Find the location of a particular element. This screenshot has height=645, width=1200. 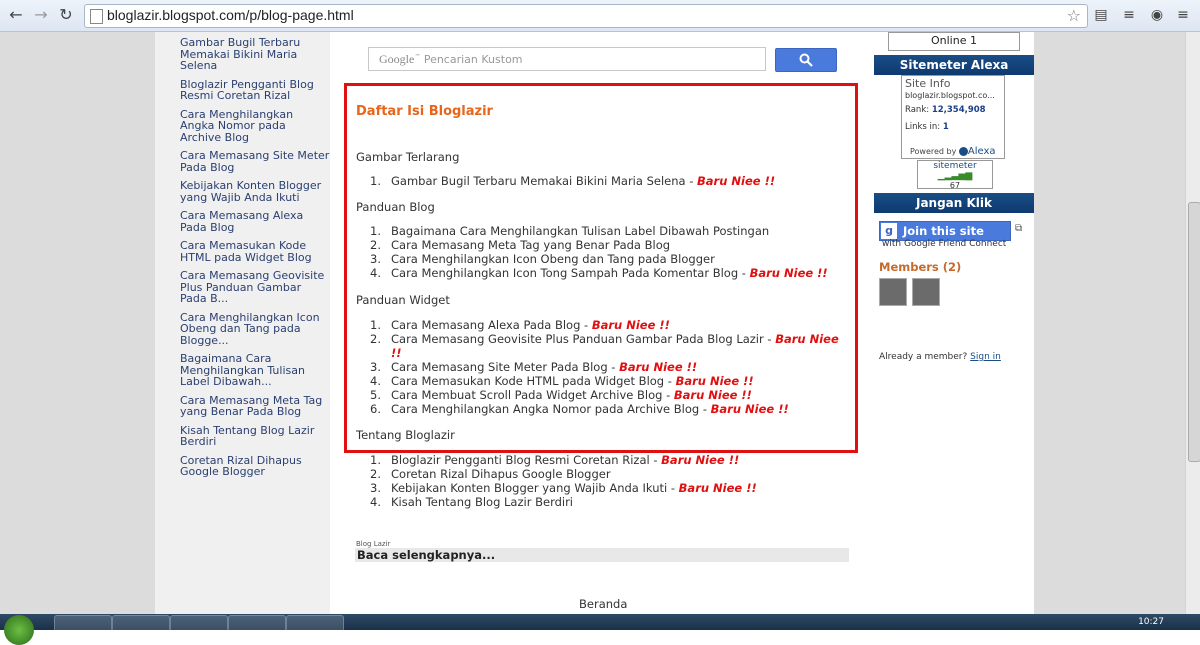

recent-post-item: Coretan Rizal Dihapus Google Blogger is located at coordinates (255, 466).